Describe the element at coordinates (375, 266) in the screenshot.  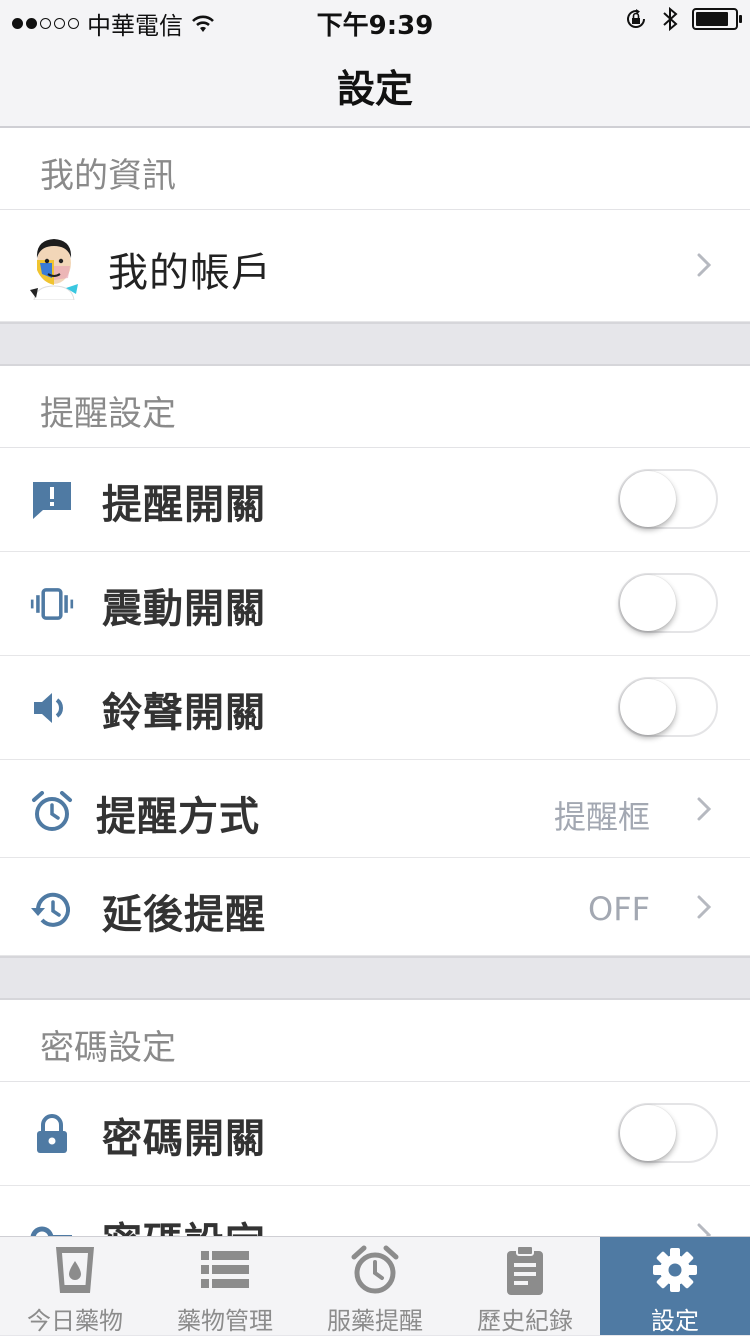
I see `my-account-row: 我的帳戶` at that location.